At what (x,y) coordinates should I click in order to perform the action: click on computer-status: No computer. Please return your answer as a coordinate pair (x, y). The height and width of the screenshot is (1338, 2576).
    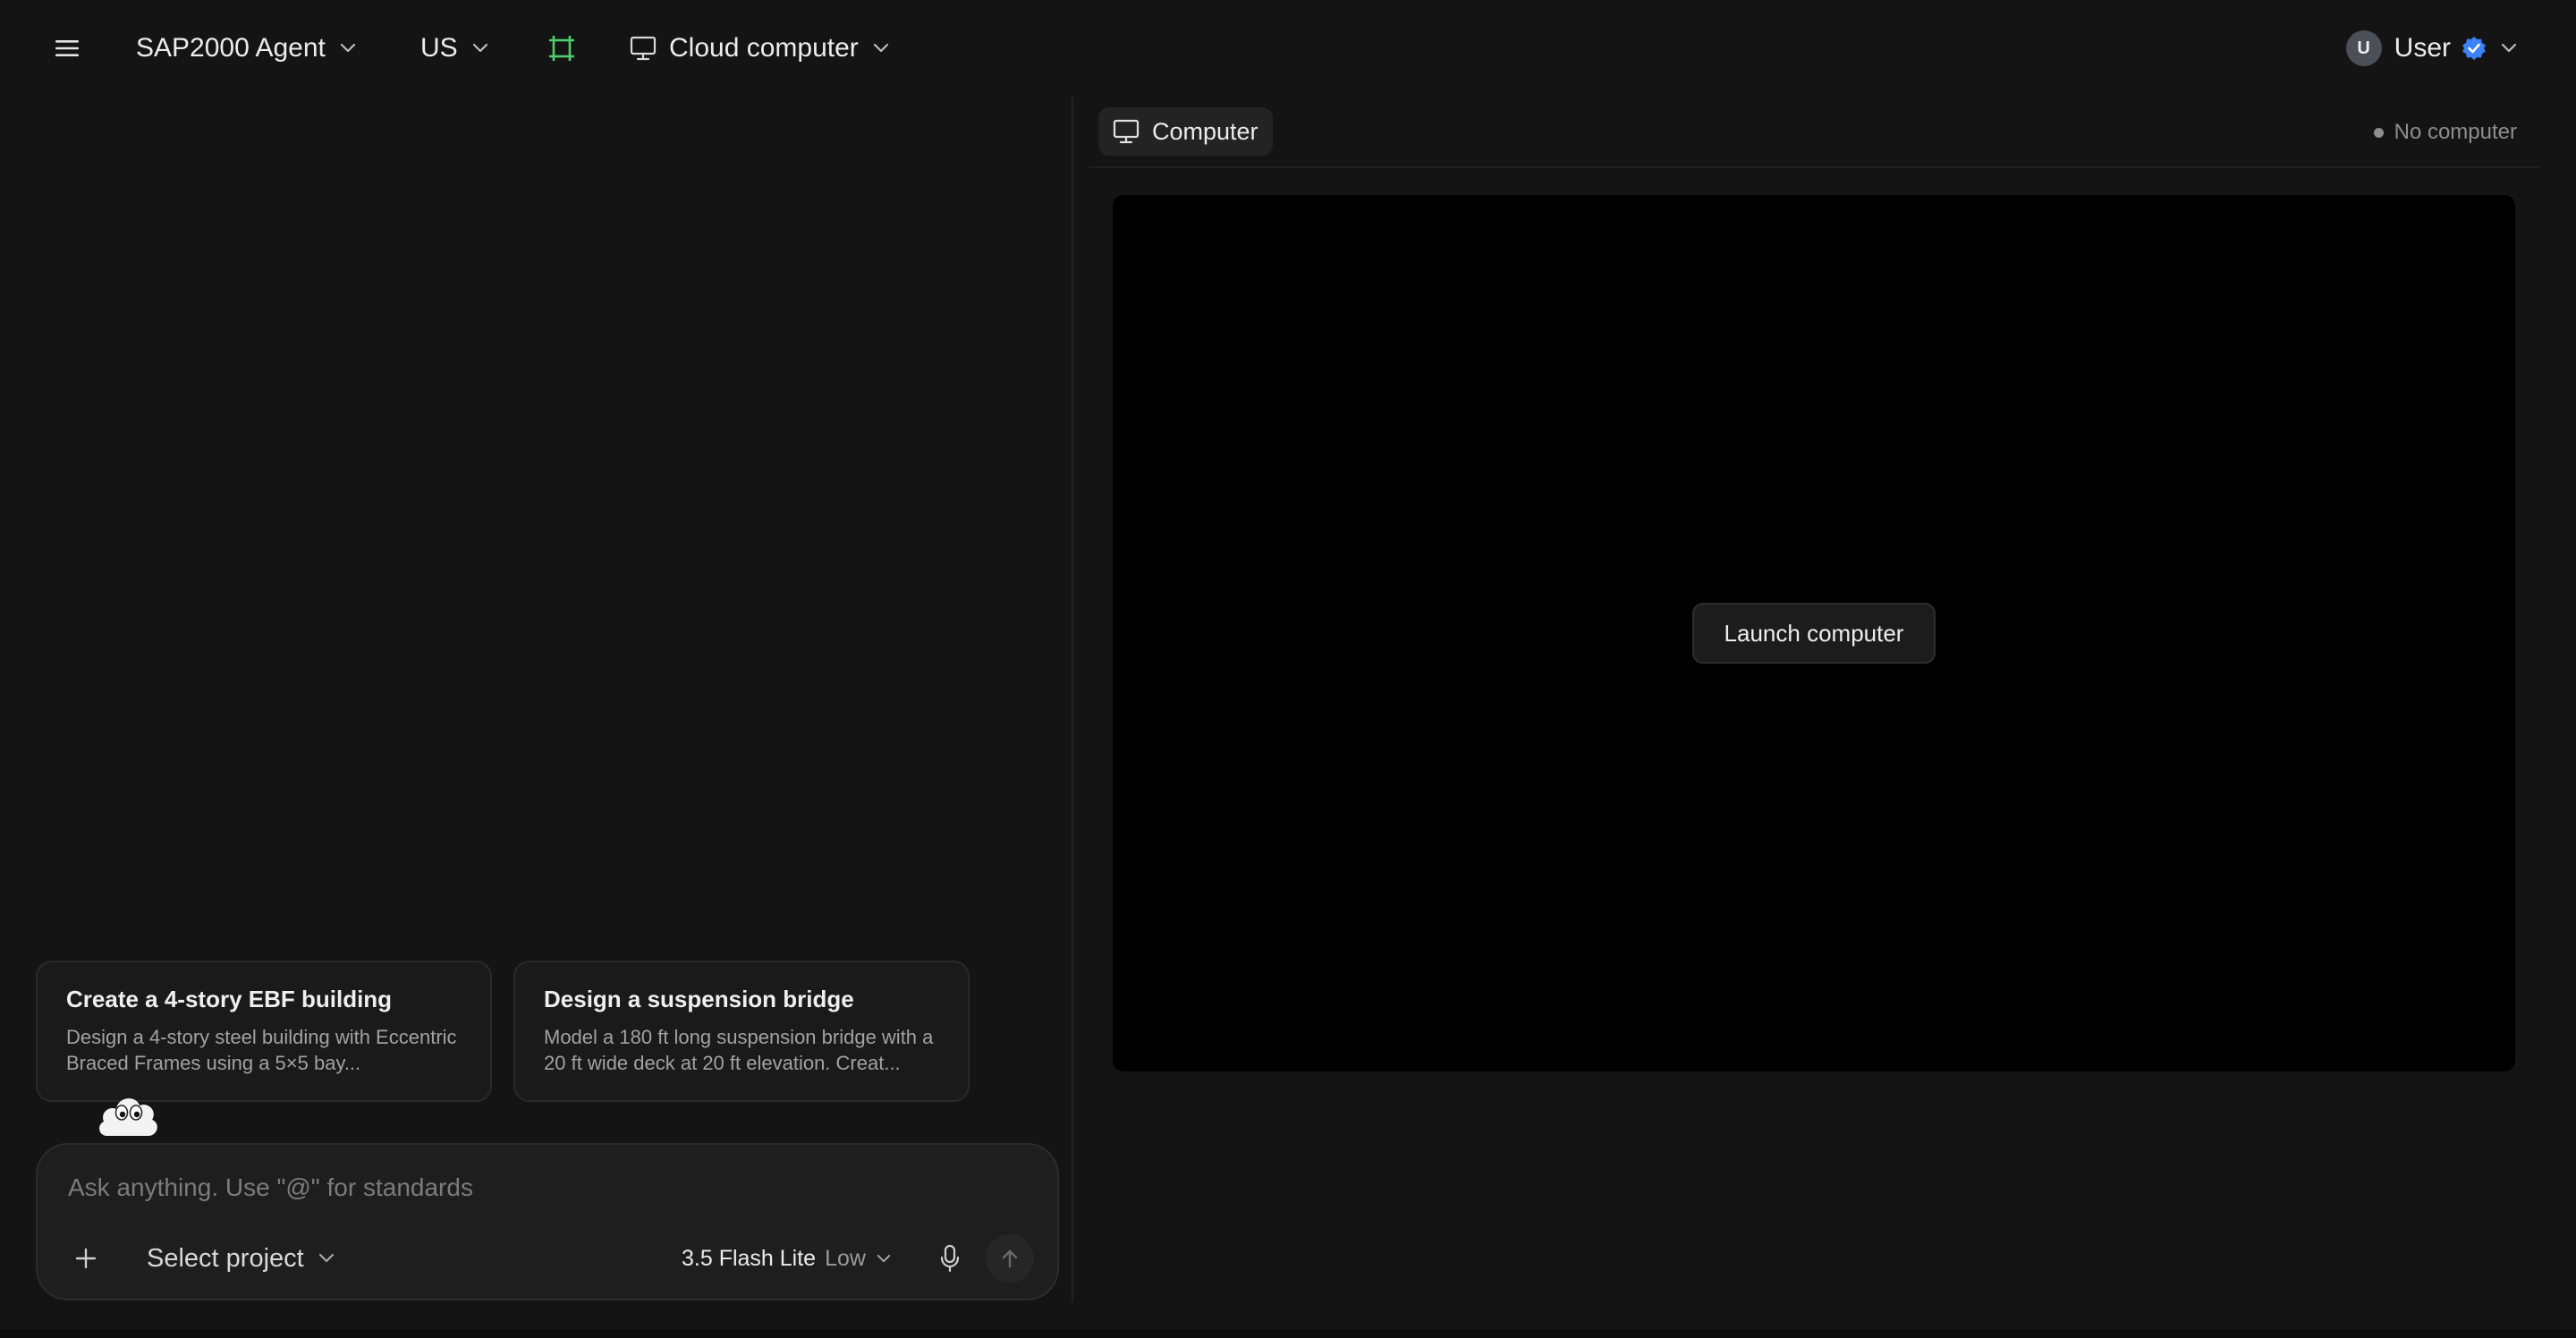
    Looking at the image, I should click on (2445, 132).